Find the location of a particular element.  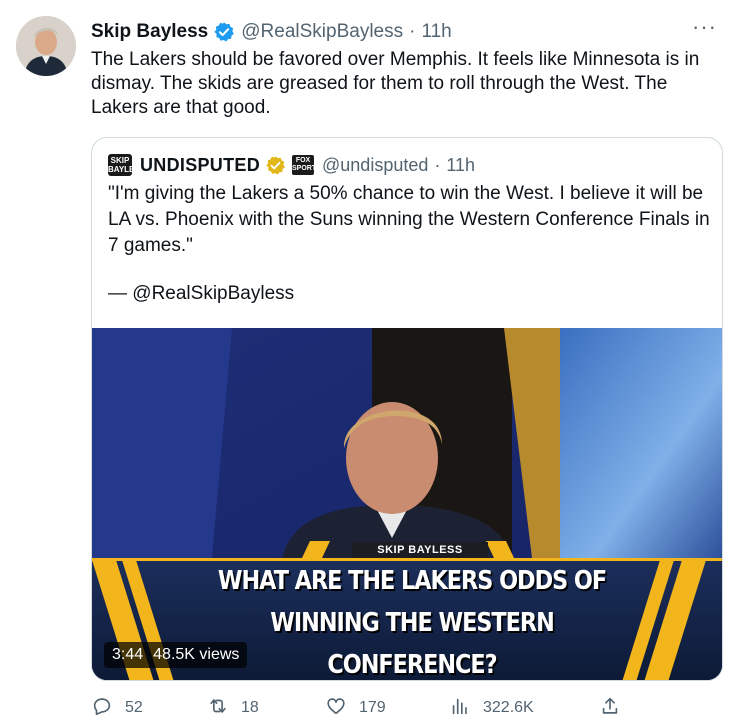

retweet-icon is located at coordinates (218, 708).